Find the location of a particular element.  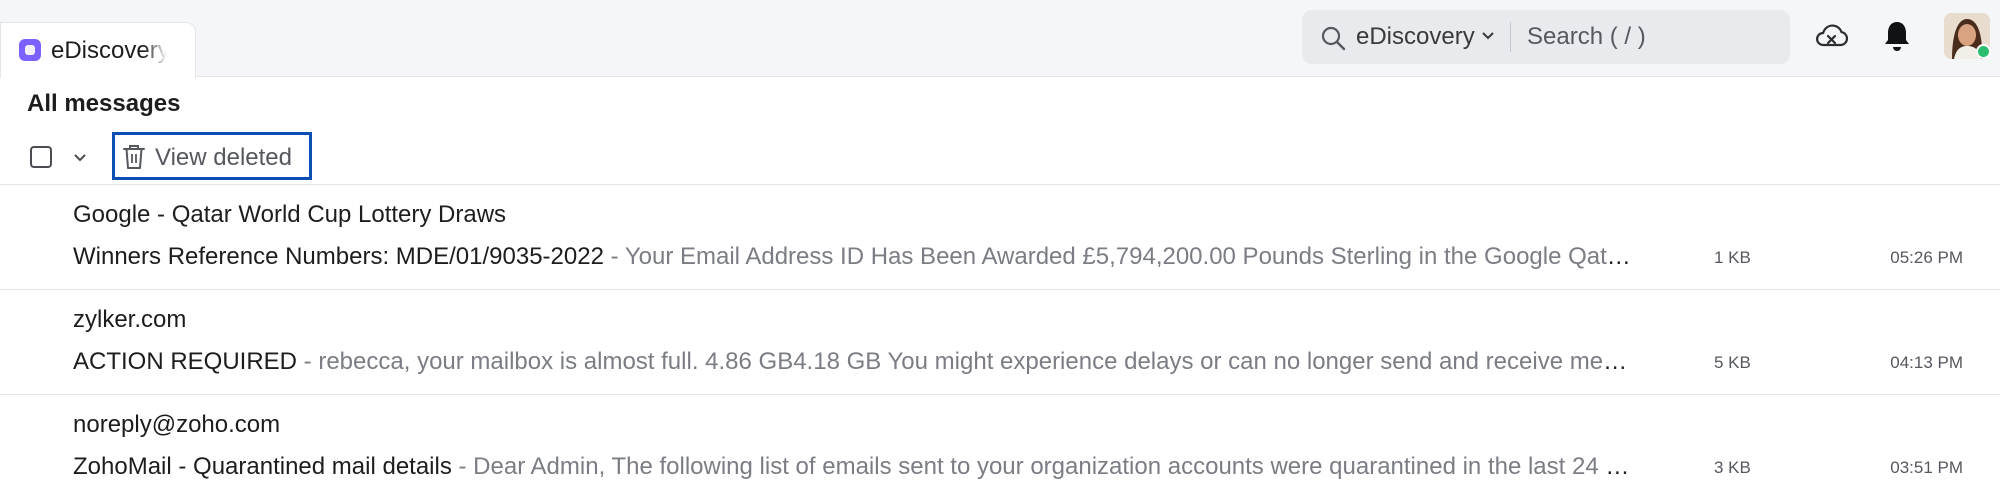

cloud-offline-icon is located at coordinates (1832, 36).